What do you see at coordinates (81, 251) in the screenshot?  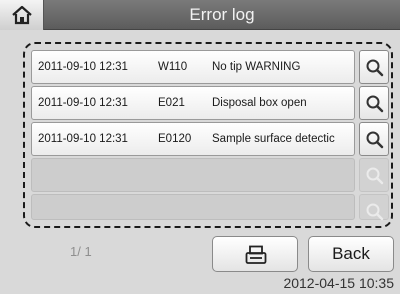 I see `page-indicator: 1/ 1` at bounding box center [81, 251].